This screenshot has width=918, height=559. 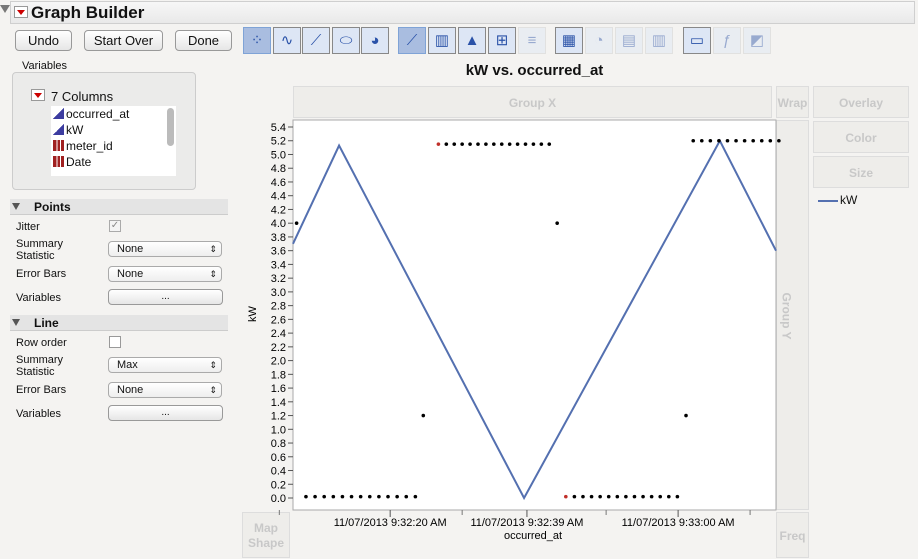 What do you see at coordinates (678, 523) in the screenshot?
I see `x-tick-label: 11/07/2013 9:33:00 AM` at bounding box center [678, 523].